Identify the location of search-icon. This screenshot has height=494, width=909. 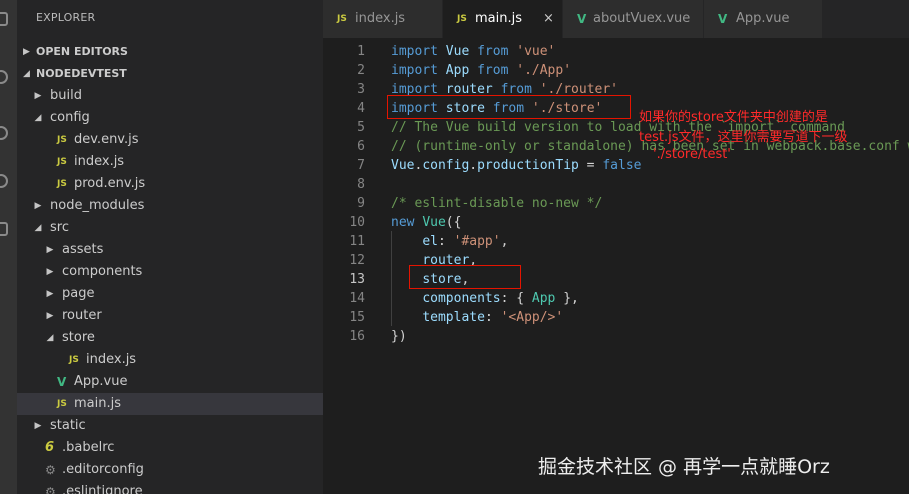
(8, 77).